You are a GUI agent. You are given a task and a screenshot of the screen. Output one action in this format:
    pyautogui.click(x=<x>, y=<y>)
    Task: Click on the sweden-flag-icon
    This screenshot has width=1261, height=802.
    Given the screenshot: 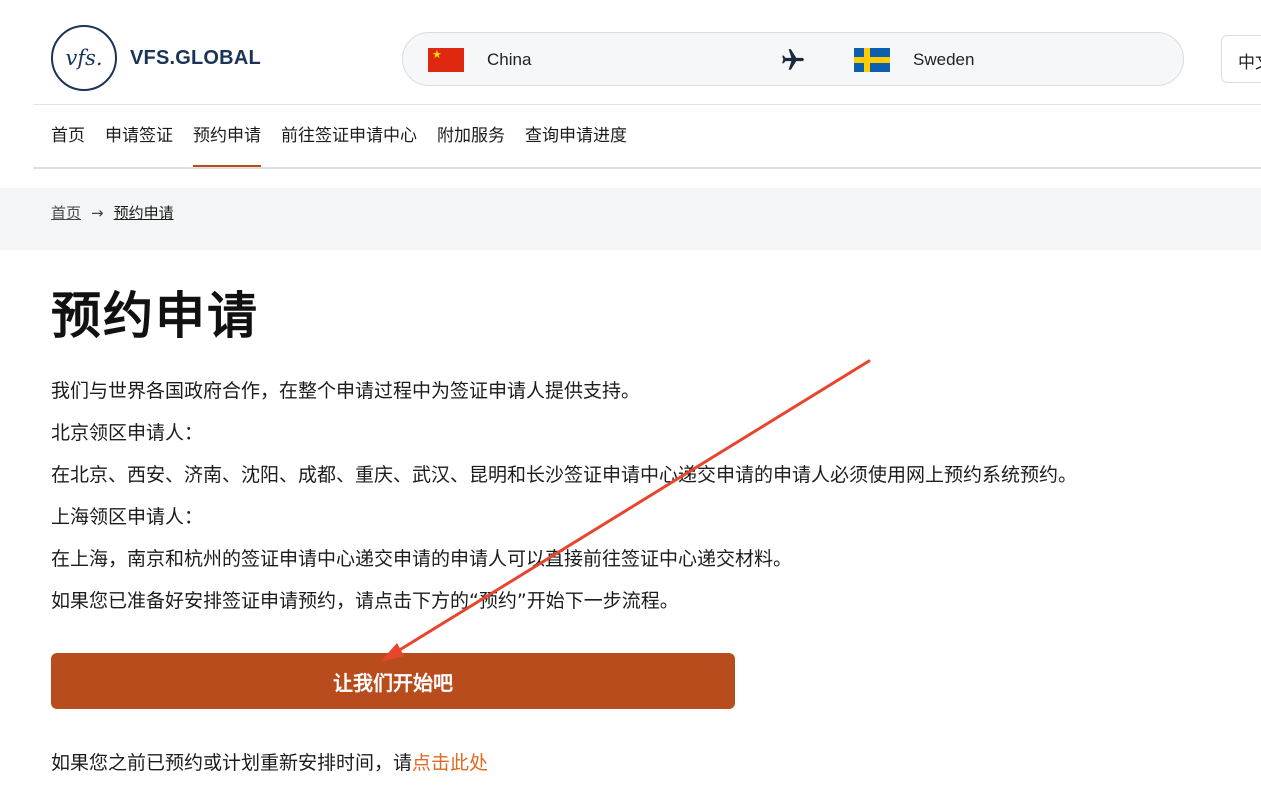 What is the action you would take?
    pyautogui.click(x=872, y=60)
    